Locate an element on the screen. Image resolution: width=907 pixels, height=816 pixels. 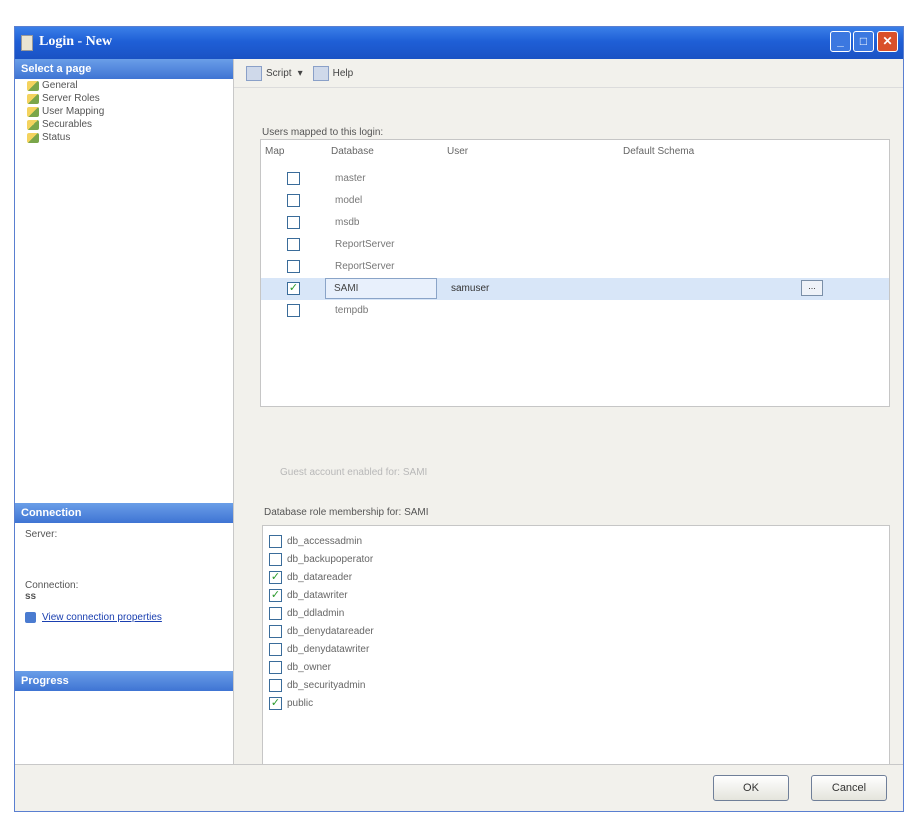
close-button: ✕ is located at coordinates (887, 41).